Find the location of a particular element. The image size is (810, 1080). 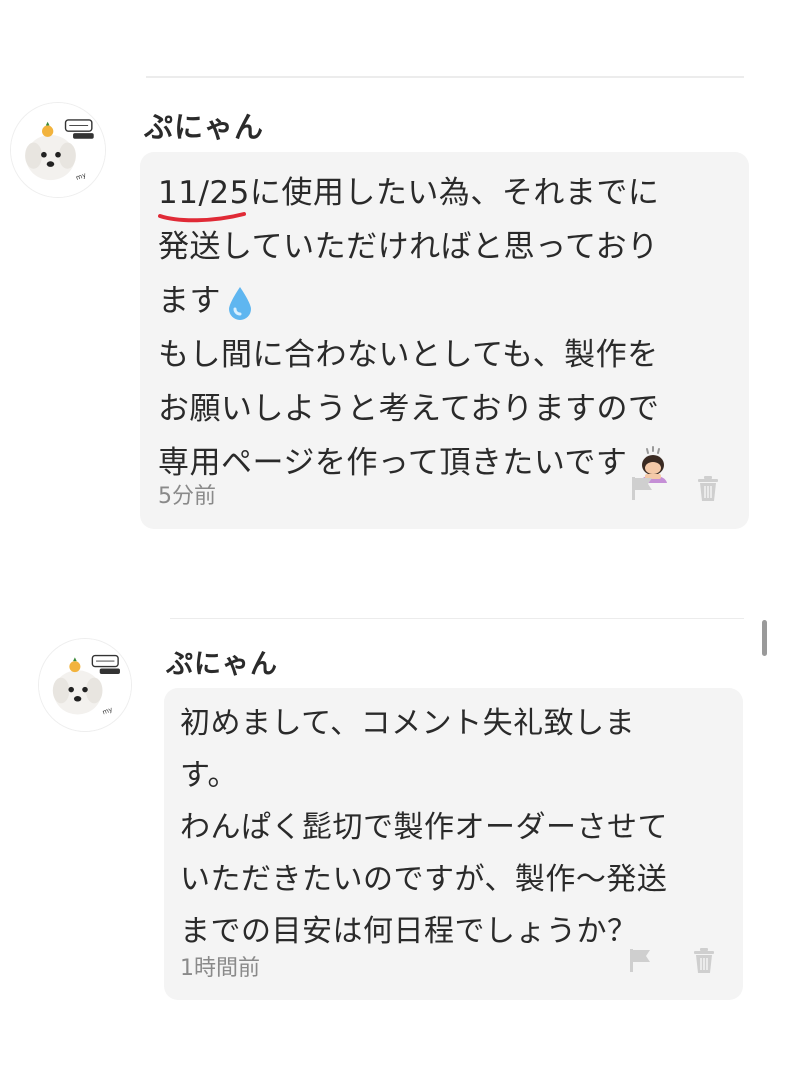

comment-line-text: 初めまして、コメント失礼致しま is located at coordinates (408, 723).